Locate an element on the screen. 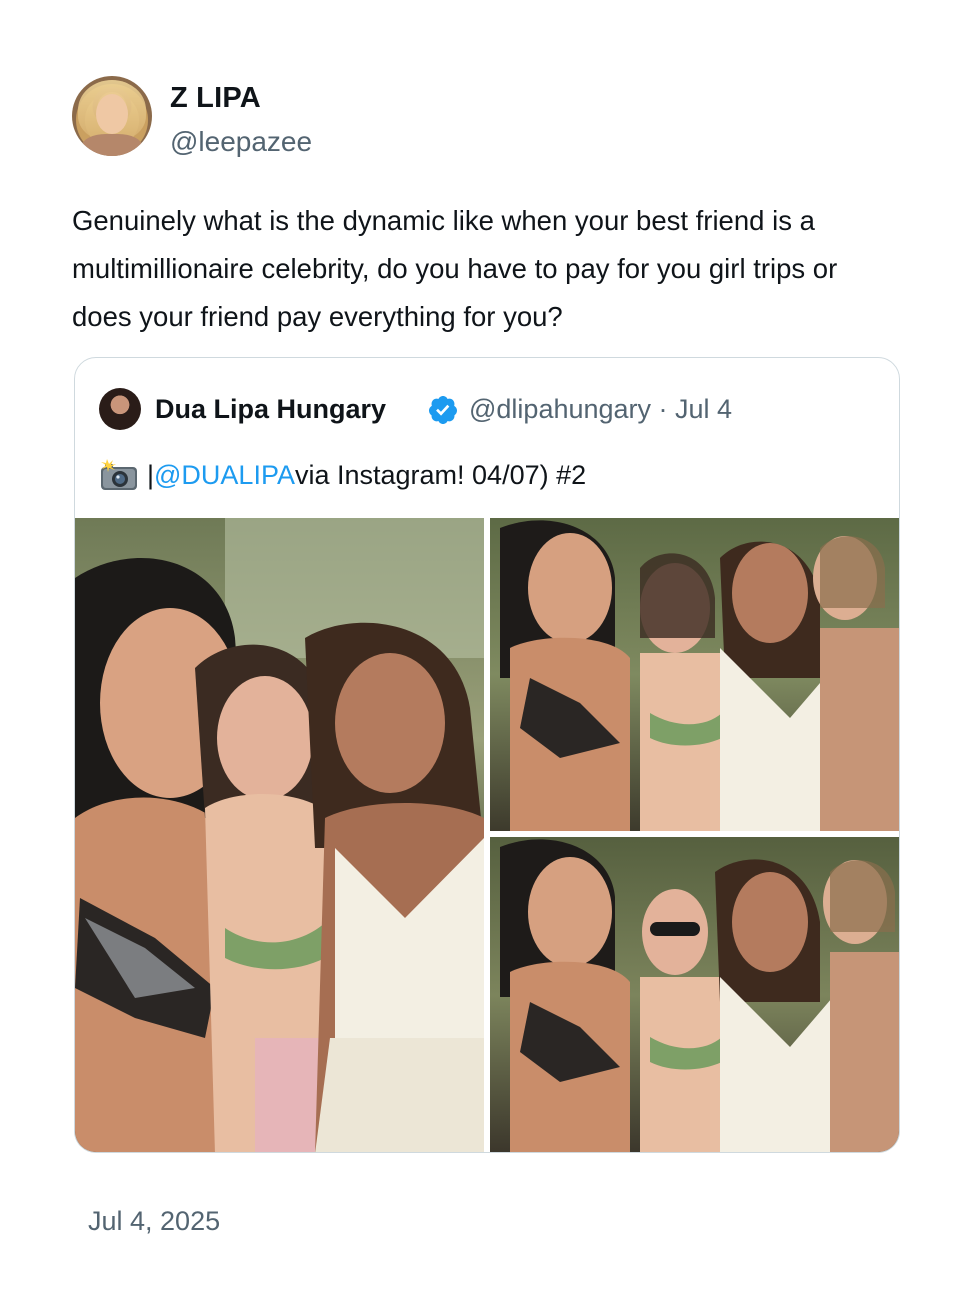  quoted-author-handle-date: @dlipahungary · Jul 4 is located at coordinates (600, 409).